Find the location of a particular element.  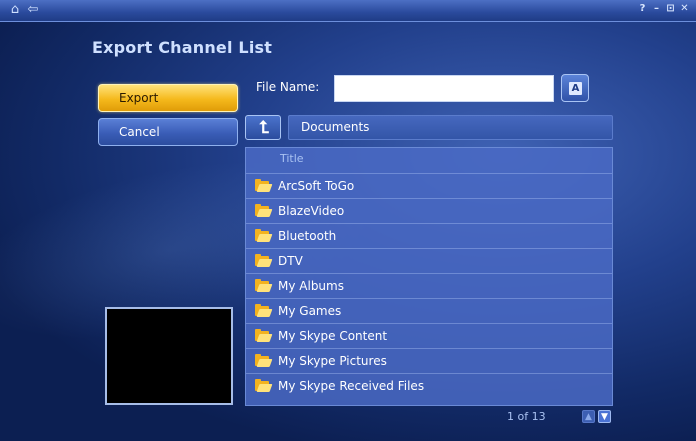

list-column-header: Title is located at coordinates (292, 158).